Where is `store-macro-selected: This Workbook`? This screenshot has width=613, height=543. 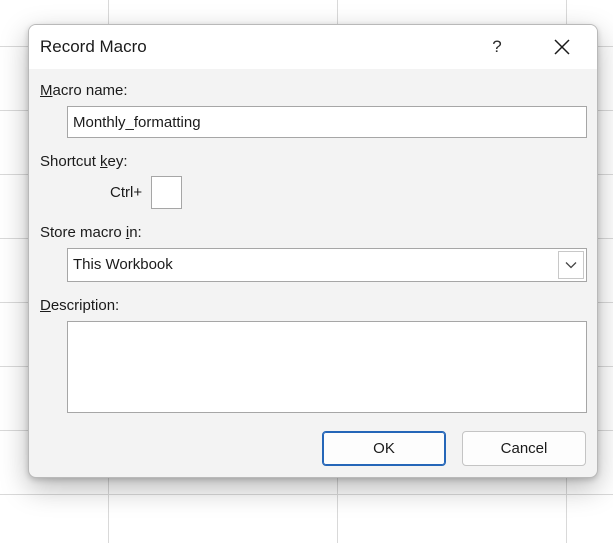 store-macro-selected: This Workbook is located at coordinates (123, 264).